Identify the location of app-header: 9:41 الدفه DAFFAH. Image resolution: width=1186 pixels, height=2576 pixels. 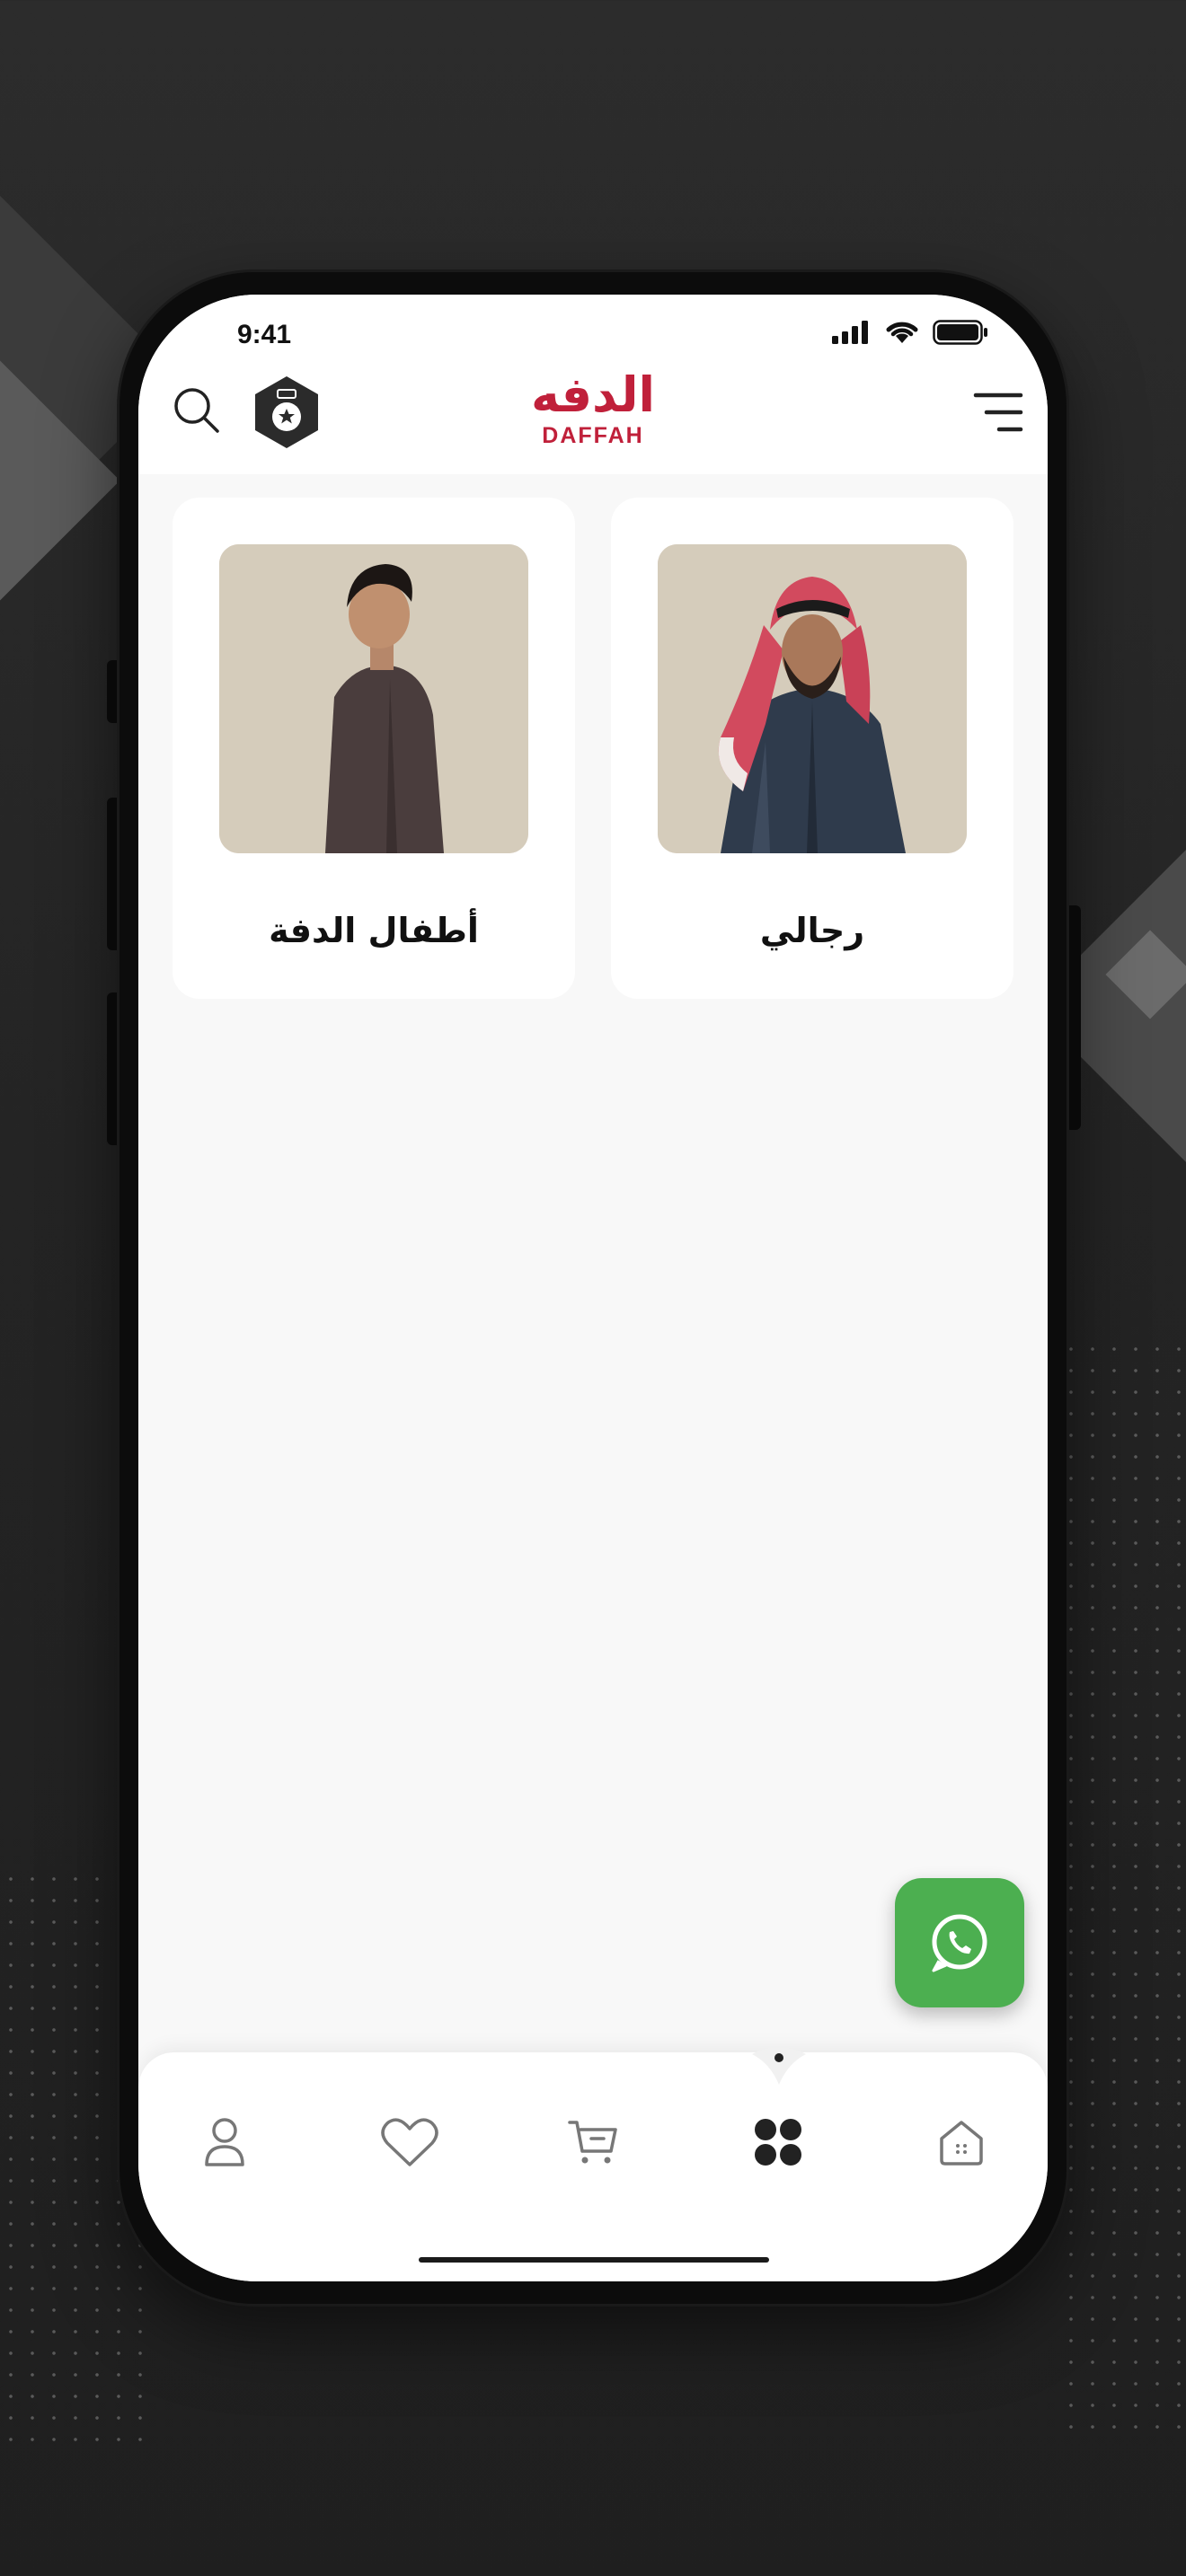
(593, 384).